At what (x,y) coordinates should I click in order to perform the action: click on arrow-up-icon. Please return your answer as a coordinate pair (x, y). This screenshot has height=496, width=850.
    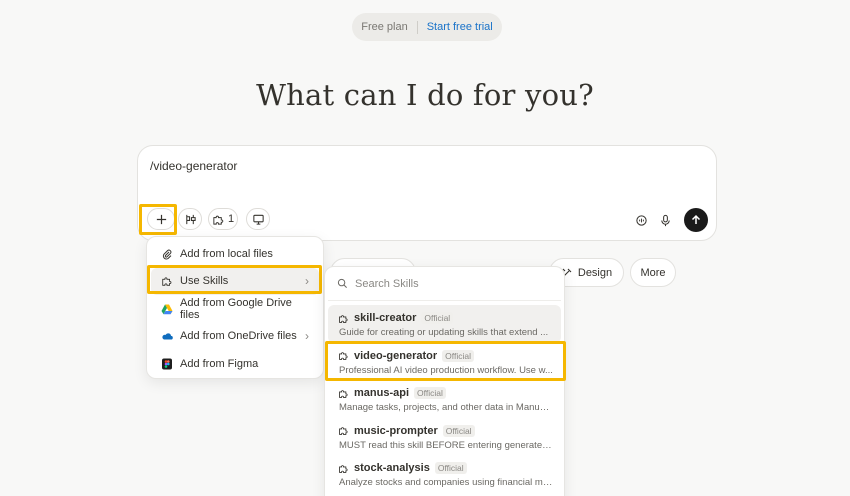
    Looking at the image, I should click on (696, 219).